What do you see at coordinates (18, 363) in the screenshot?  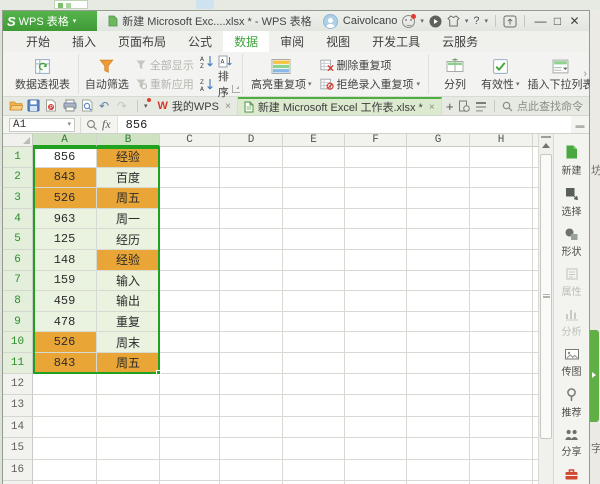 I see `row-header-11: 11` at bounding box center [18, 363].